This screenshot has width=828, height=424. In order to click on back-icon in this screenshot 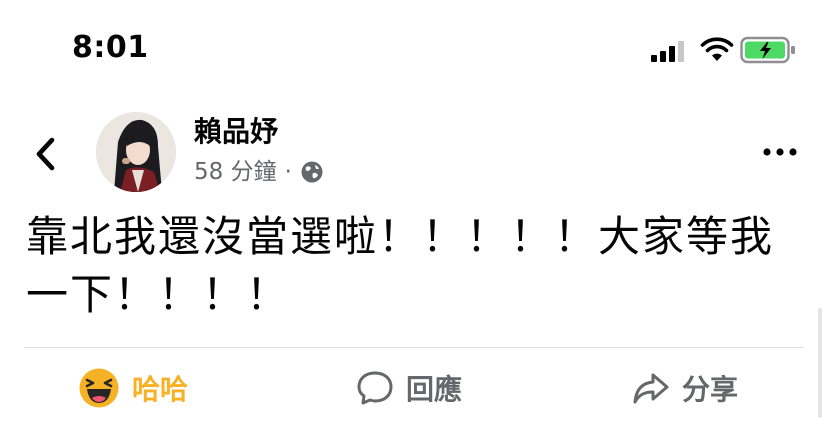, I will do `click(45, 154)`.